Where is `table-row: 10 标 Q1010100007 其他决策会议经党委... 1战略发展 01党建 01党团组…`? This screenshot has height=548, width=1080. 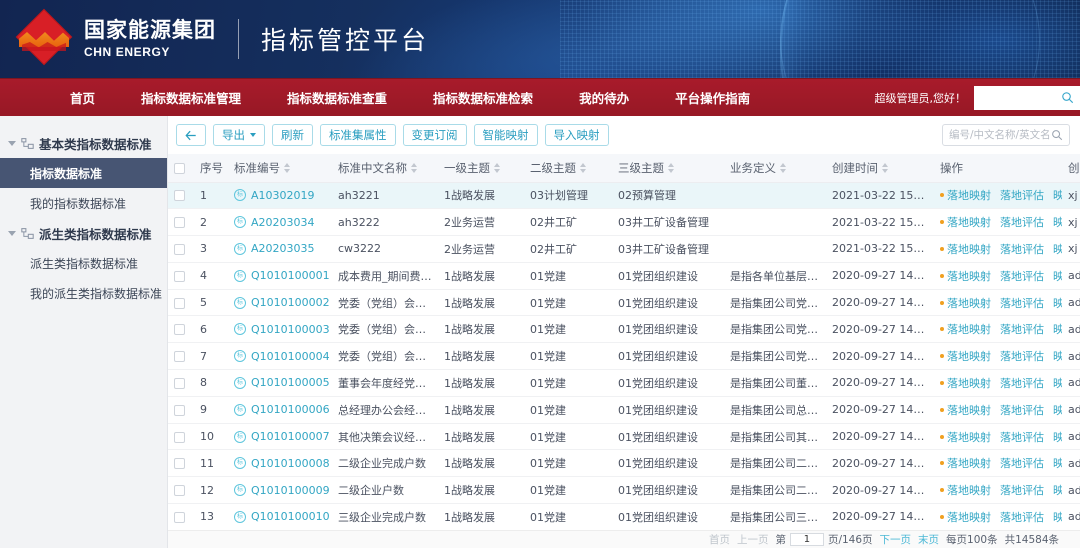 table-row: 10 标 Q1010100007 其他决策会议经党委... 1战略发展 01党建 01党团组… is located at coordinates (624, 437).